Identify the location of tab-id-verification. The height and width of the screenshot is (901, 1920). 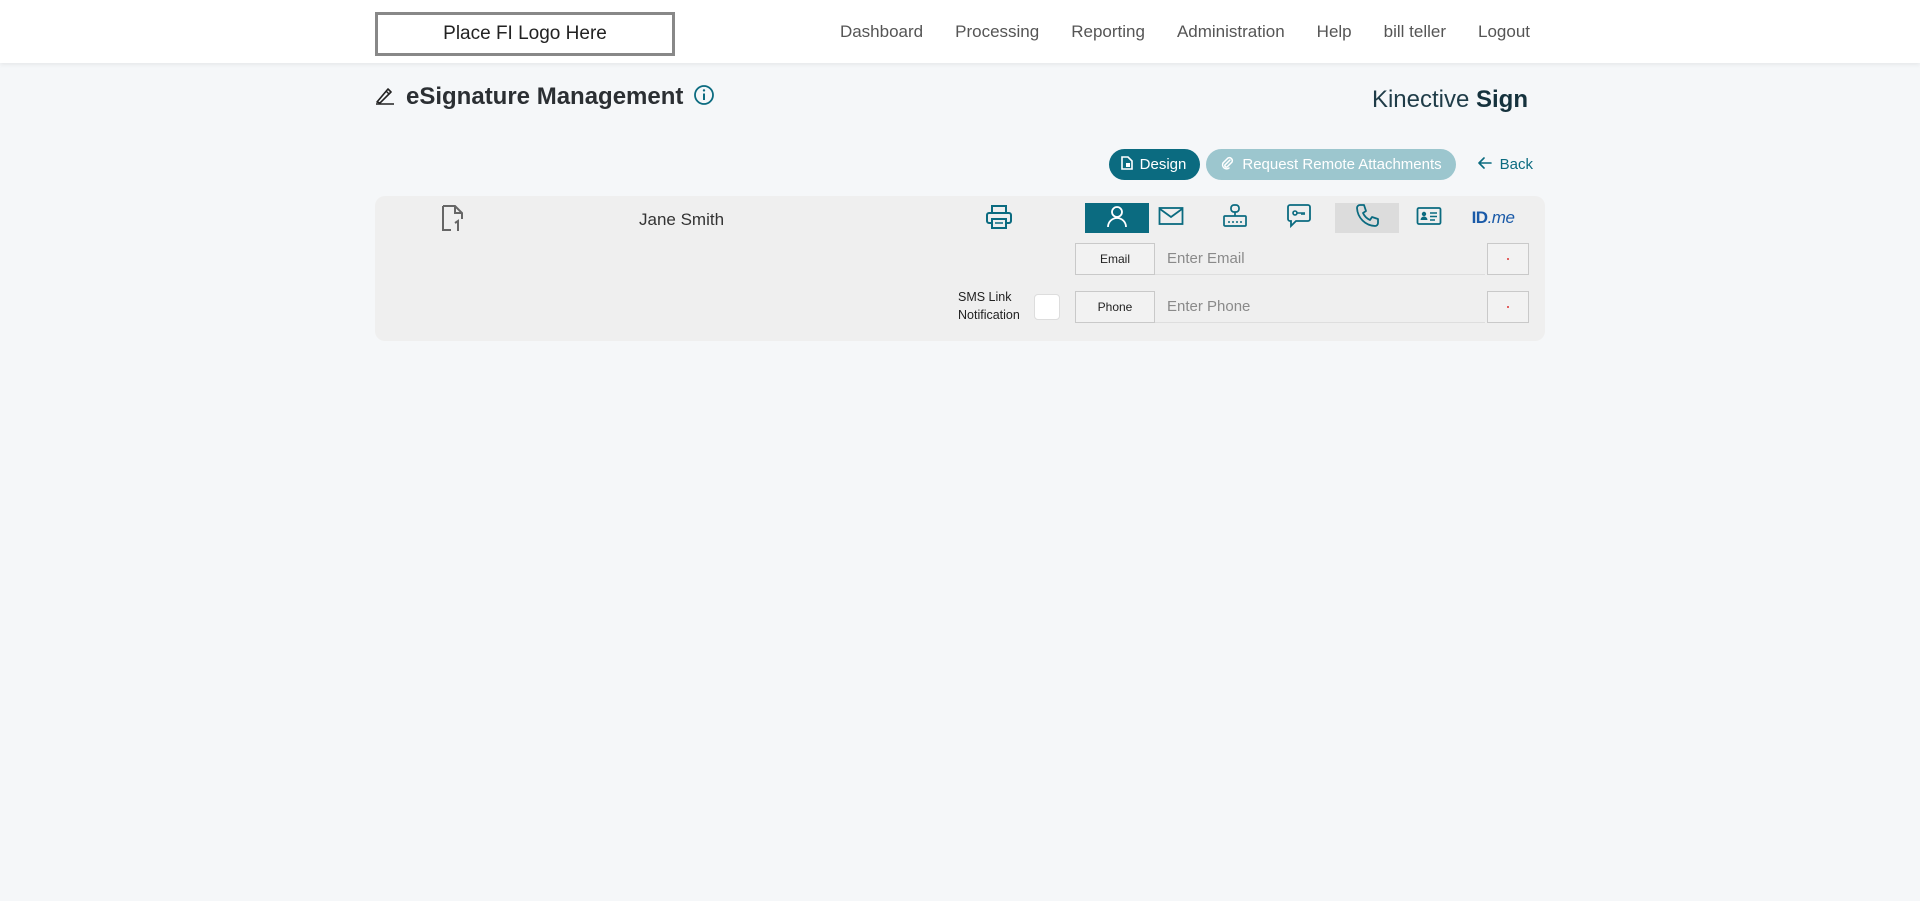
(1429, 218).